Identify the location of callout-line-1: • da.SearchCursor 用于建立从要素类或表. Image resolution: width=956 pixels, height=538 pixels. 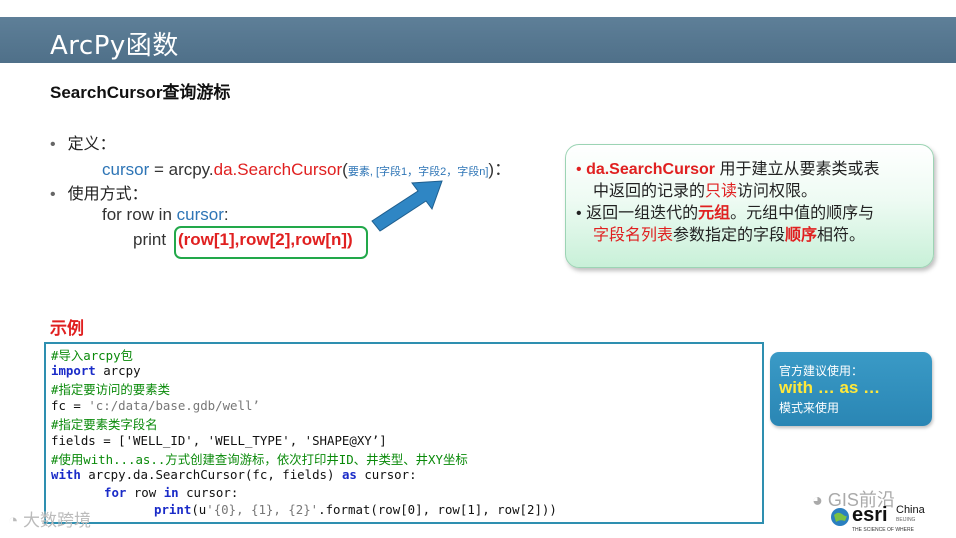
(727, 167).